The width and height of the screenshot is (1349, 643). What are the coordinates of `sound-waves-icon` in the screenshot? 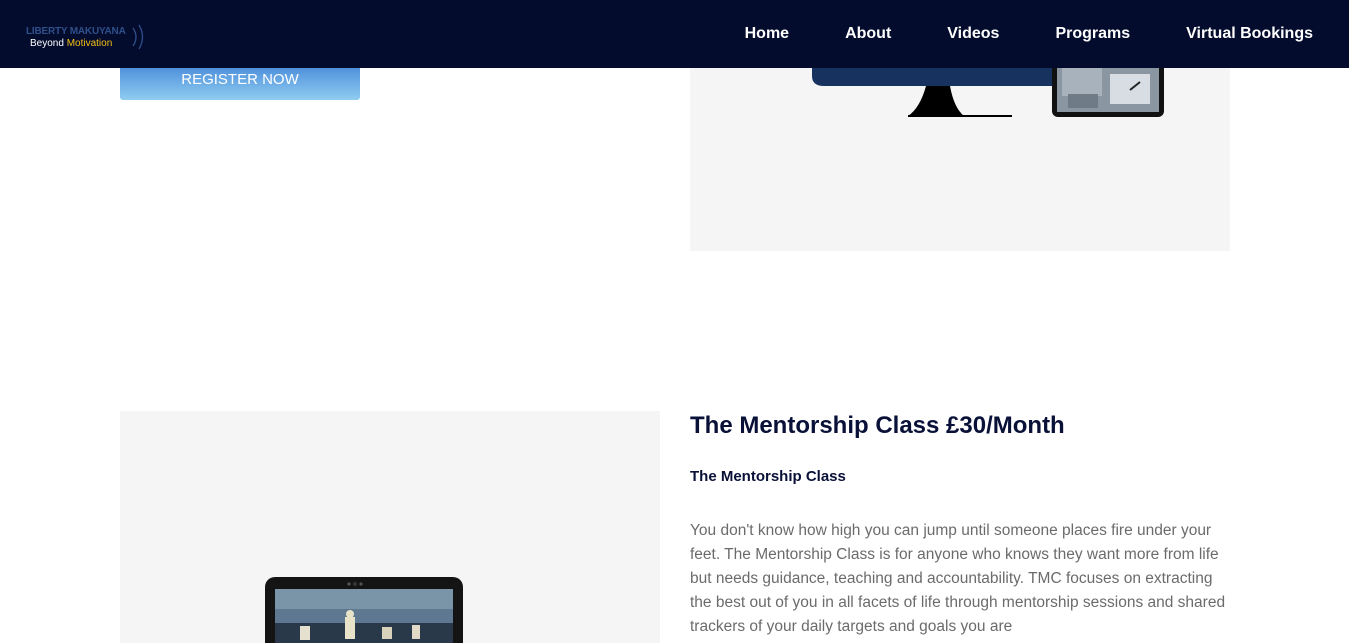 It's located at (138, 37).